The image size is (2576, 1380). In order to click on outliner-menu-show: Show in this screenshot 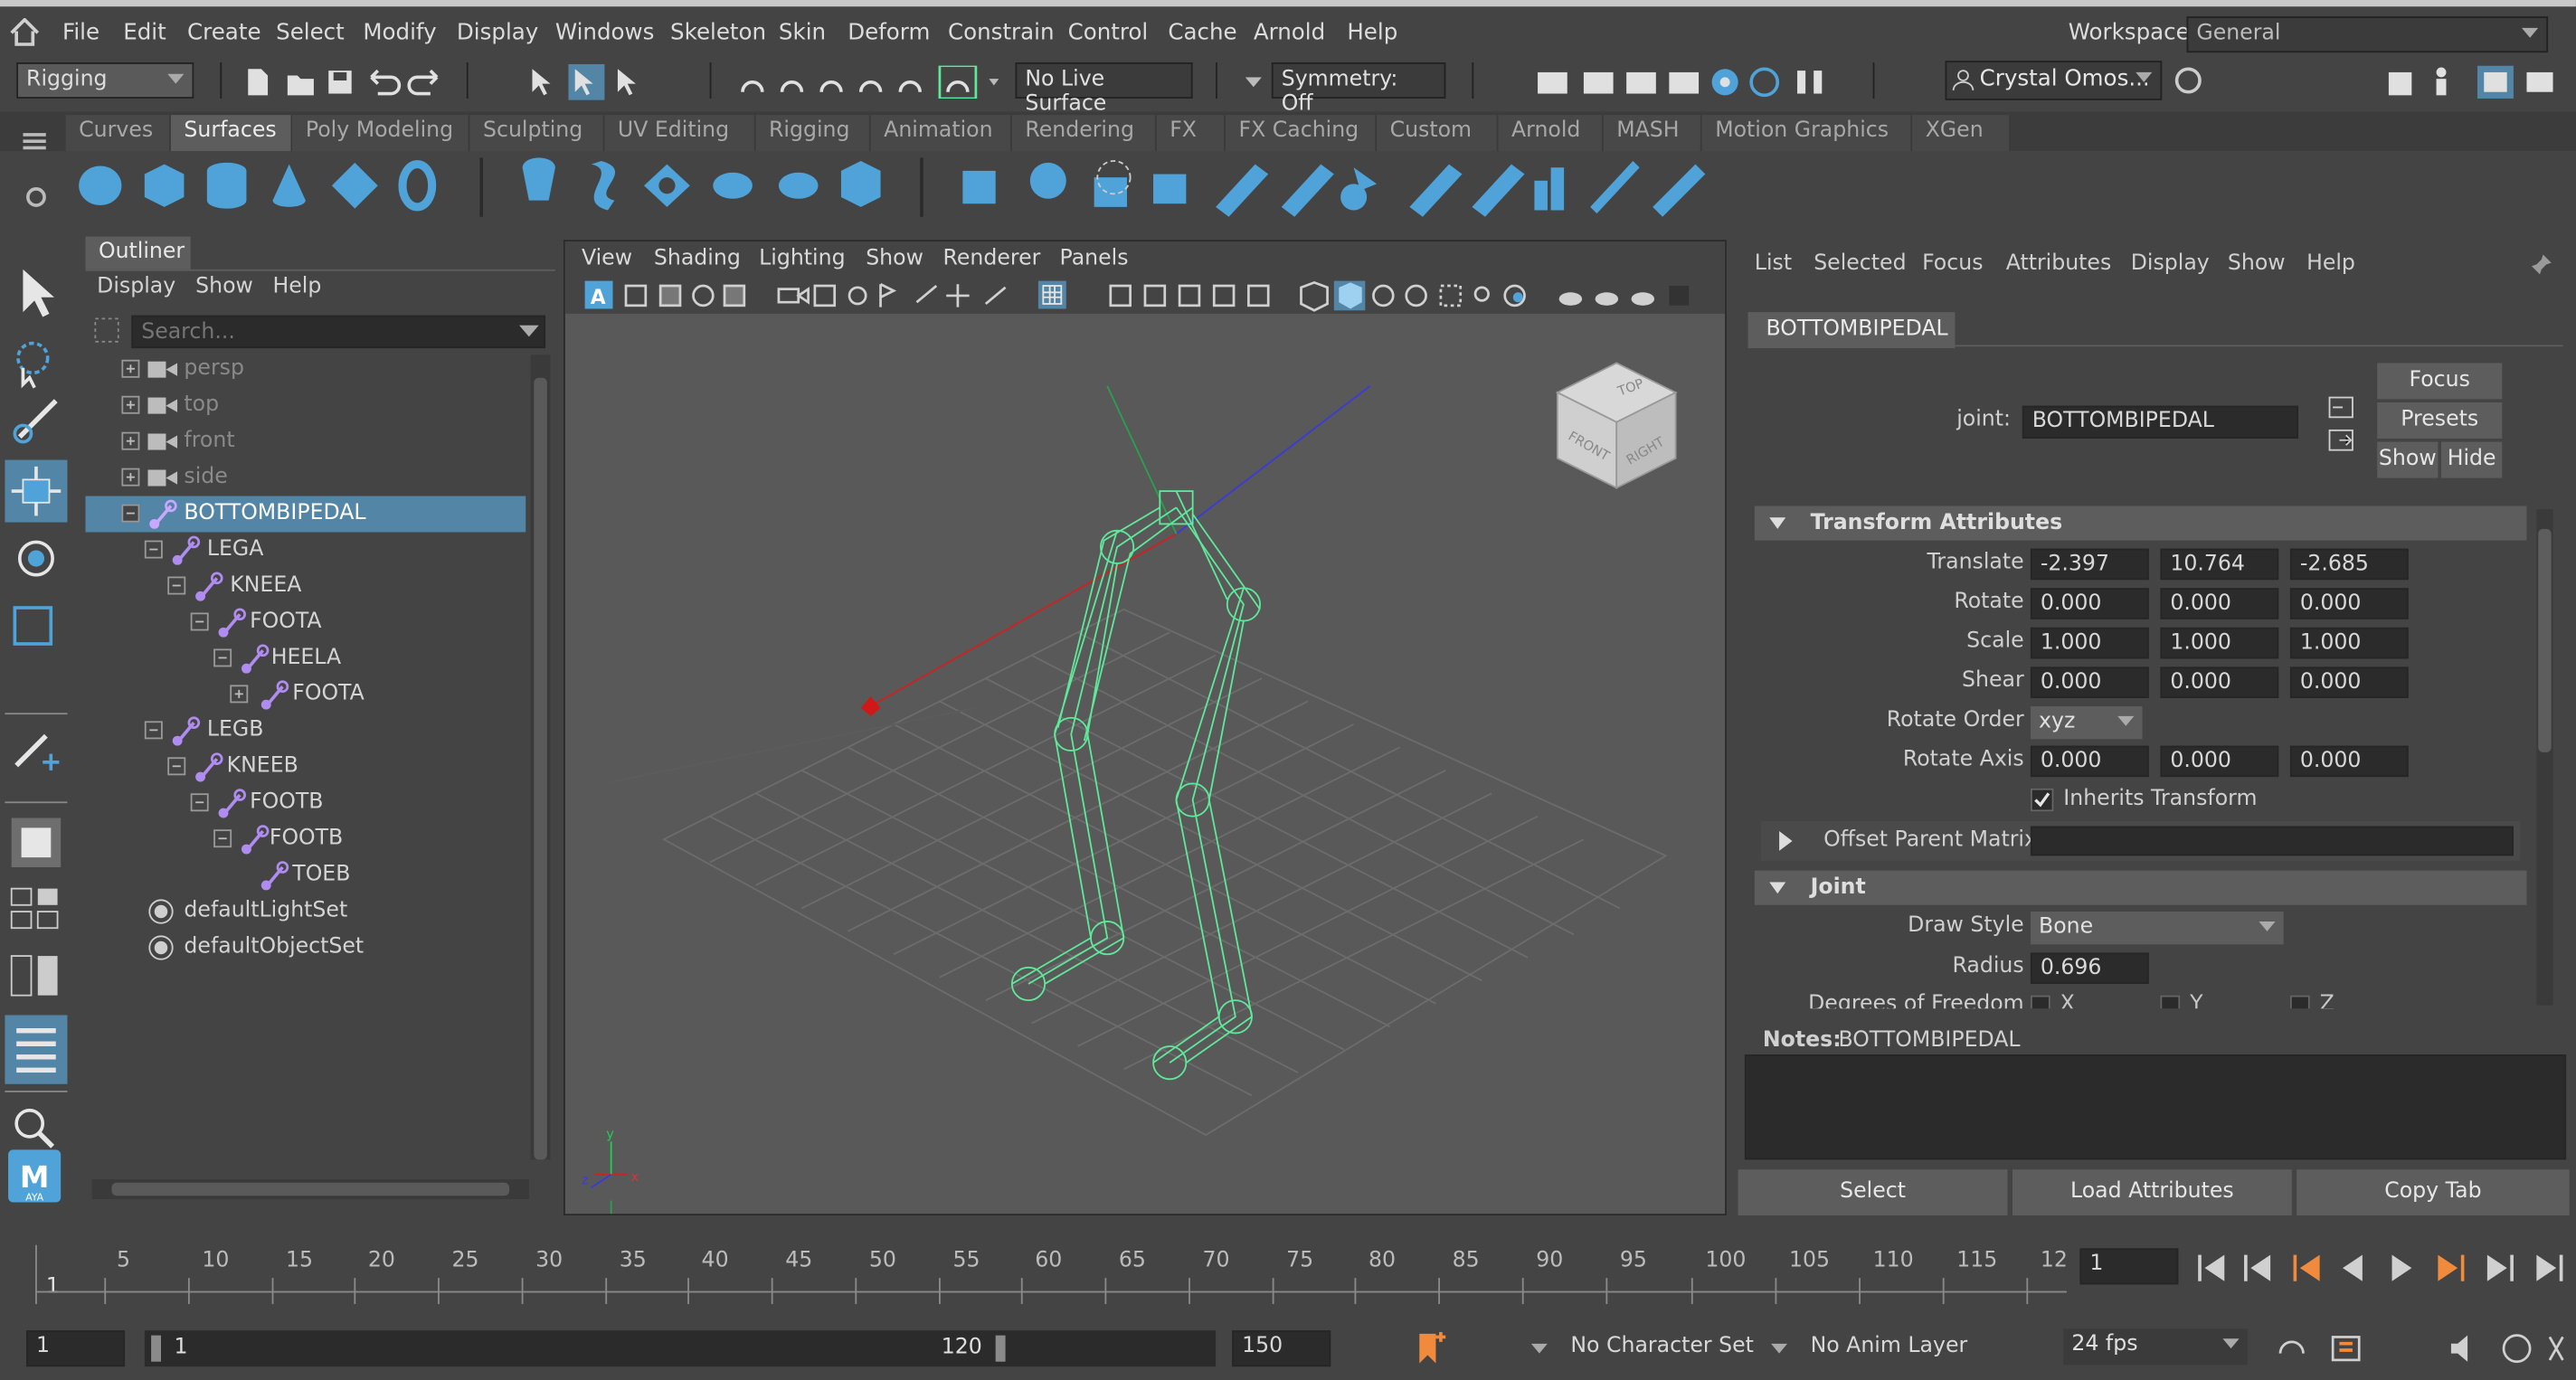, I will do `click(224, 286)`.